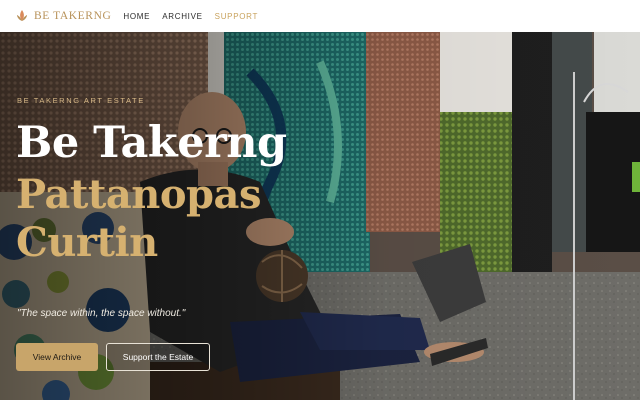 This screenshot has height=400, width=640. I want to click on hero-title-line1: Be Takerng, so click(151, 143).